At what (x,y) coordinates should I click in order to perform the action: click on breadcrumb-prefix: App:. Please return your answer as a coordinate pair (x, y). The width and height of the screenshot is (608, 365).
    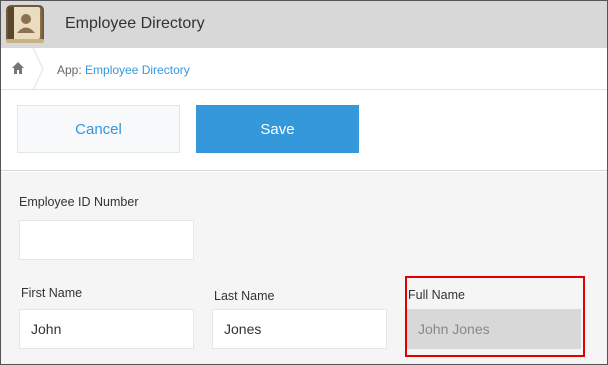
    Looking at the image, I should click on (69, 70).